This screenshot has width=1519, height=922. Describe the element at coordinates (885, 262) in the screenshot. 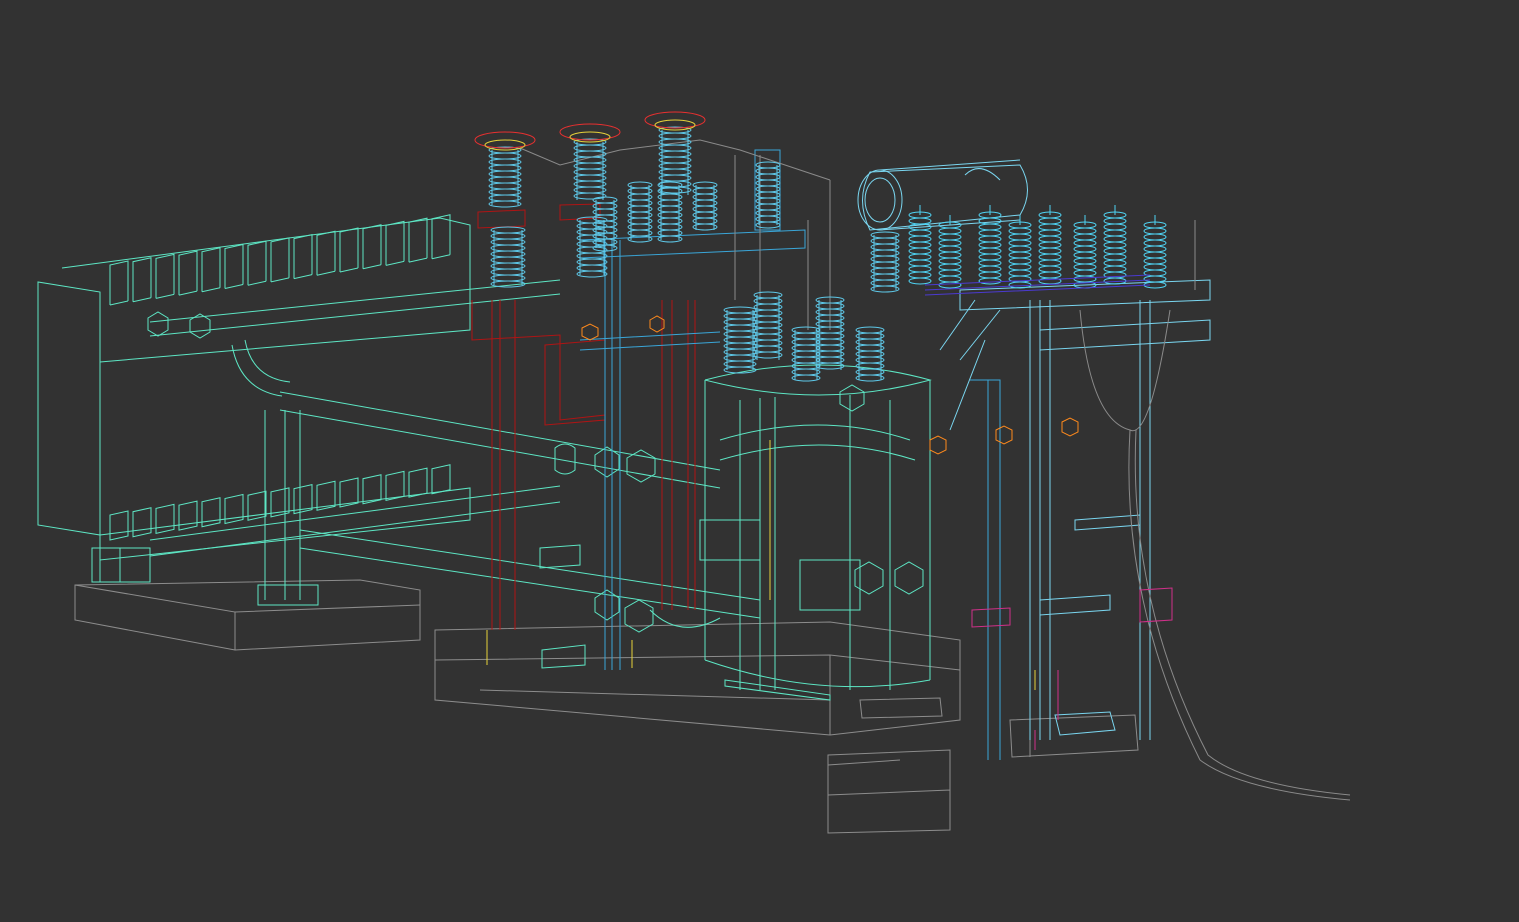

I see `conservator-bushing` at that location.